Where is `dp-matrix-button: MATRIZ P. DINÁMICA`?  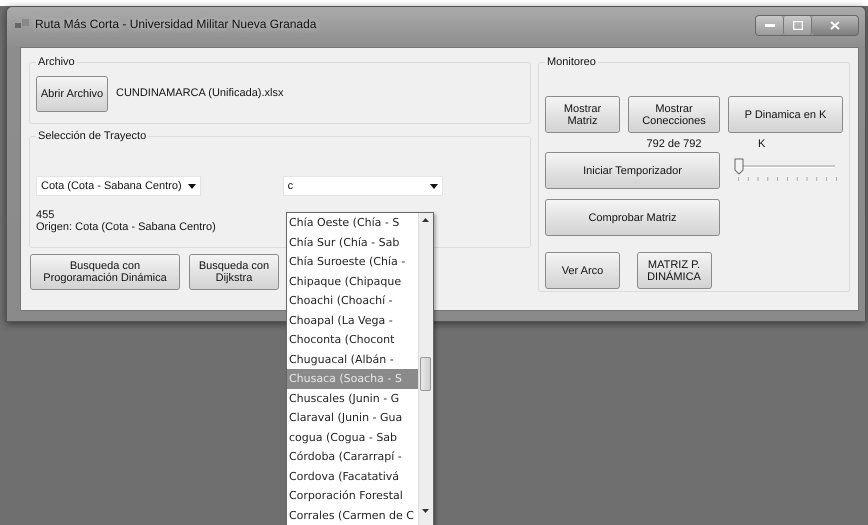 dp-matrix-button: MATRIZ P. DINÁMICA is located at coordinates (674, 270).